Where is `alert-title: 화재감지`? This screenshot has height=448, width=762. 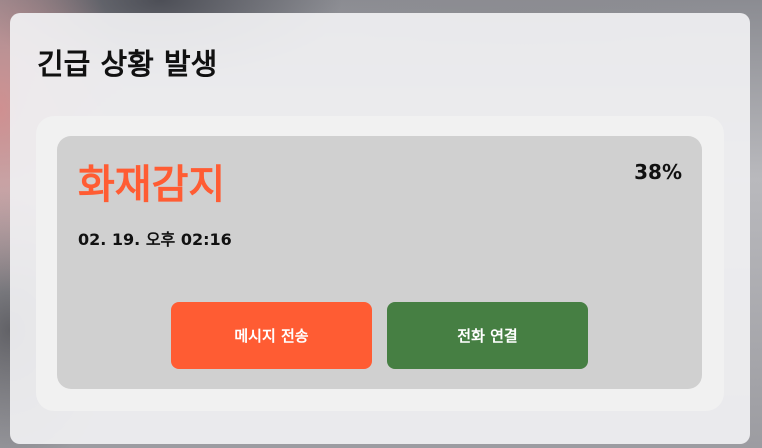
alert-title: 화재감지 is located at coordinates (152, 185).